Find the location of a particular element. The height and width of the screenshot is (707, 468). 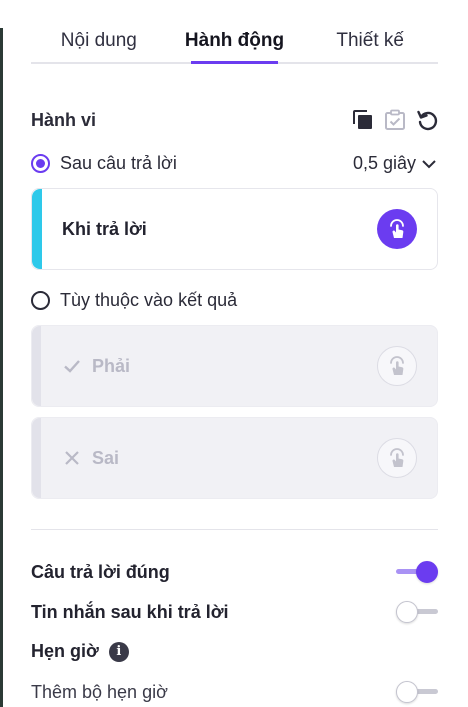

add-timer-setting: Thêm bộ hẹn giờ is located at coordinates (234, 692).